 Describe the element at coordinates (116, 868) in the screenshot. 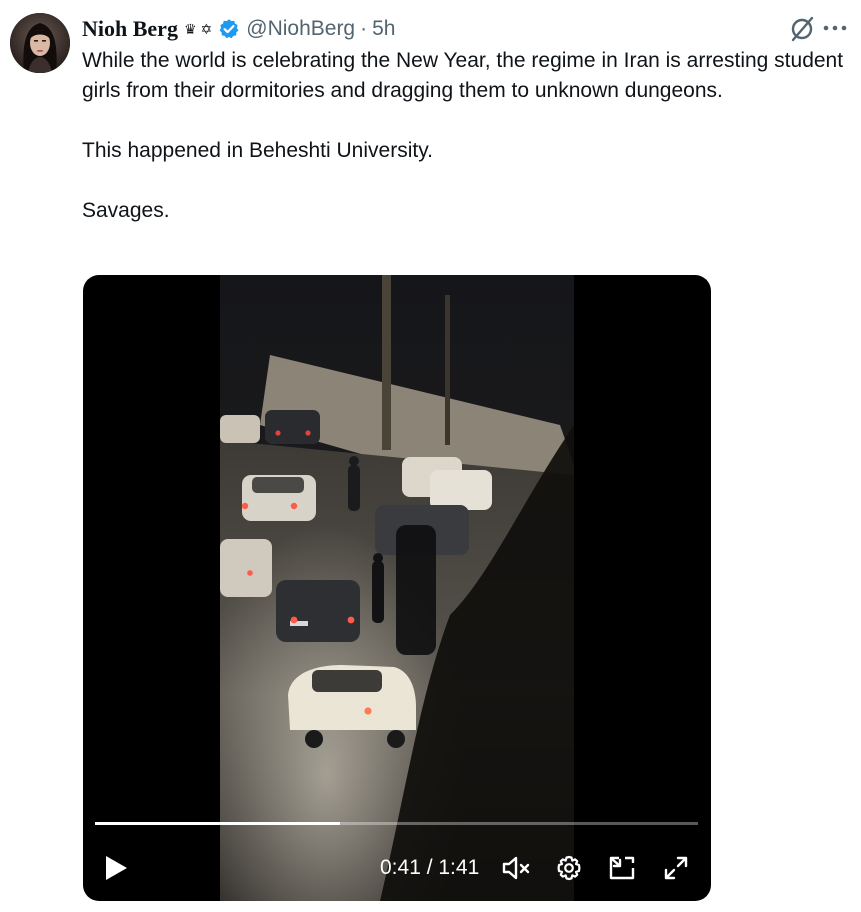

I see `play-icon` at that location.